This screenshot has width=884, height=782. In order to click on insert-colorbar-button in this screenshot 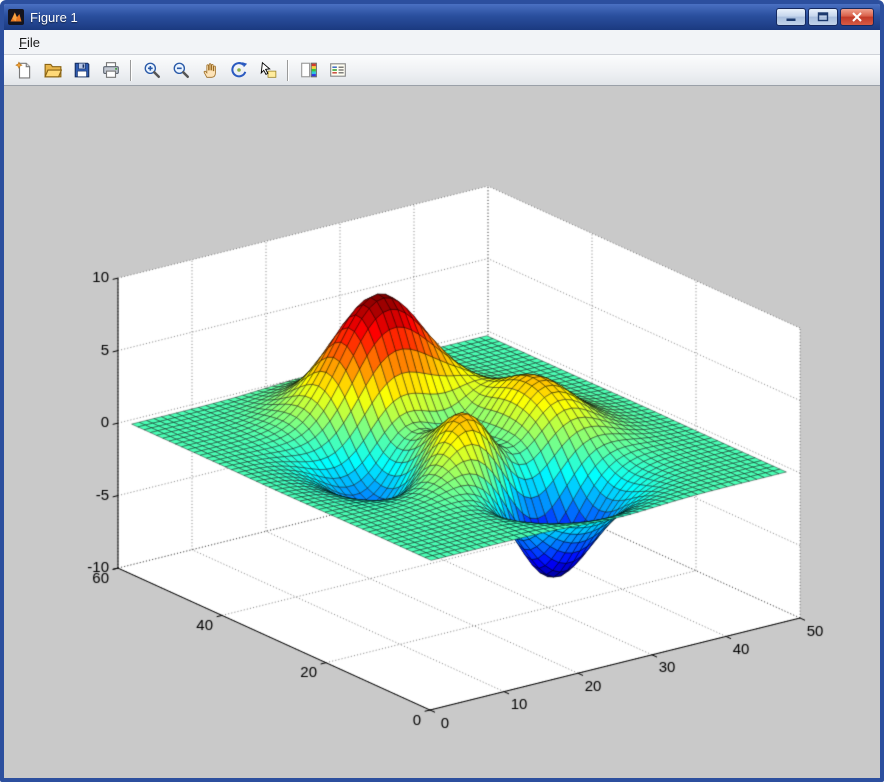, I will do `click(308, 70)`.